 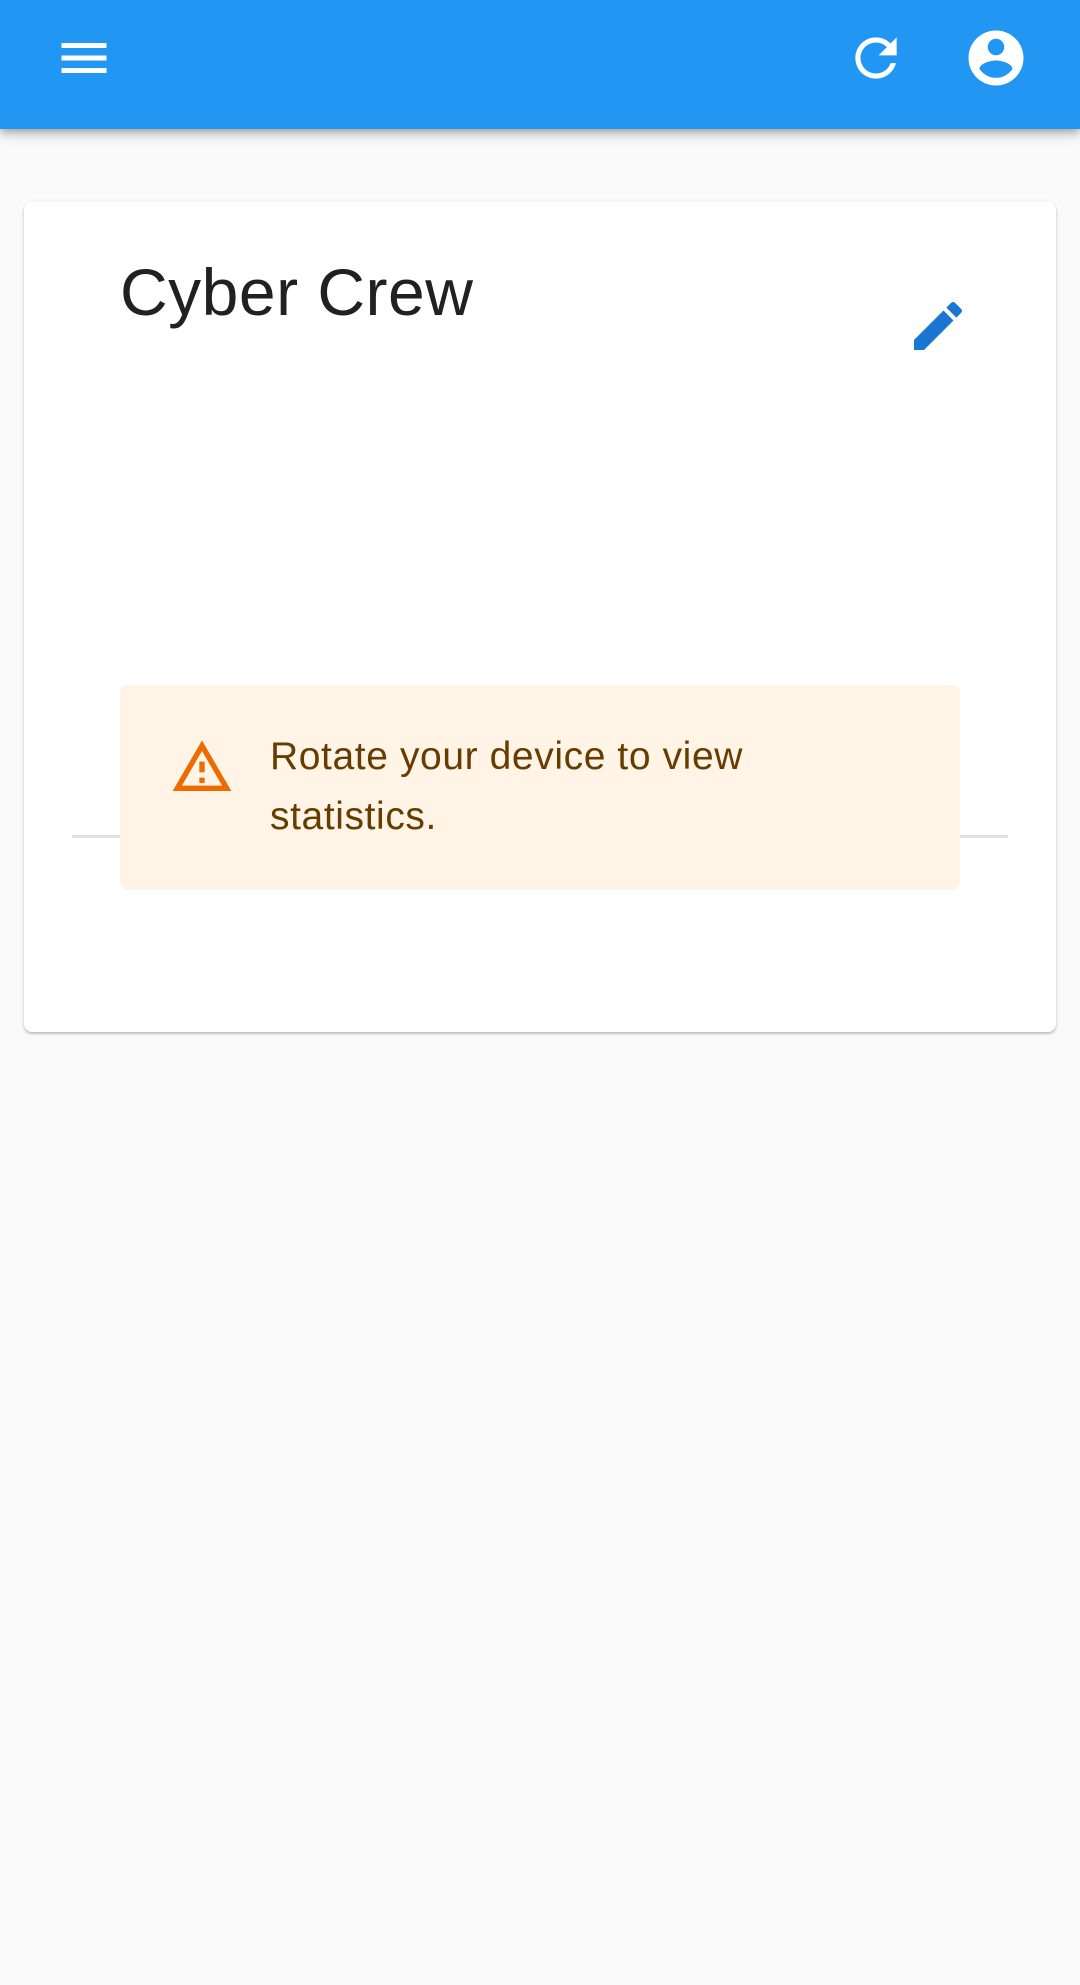 I want to click on menu-icon, so click(x=84, y=58).